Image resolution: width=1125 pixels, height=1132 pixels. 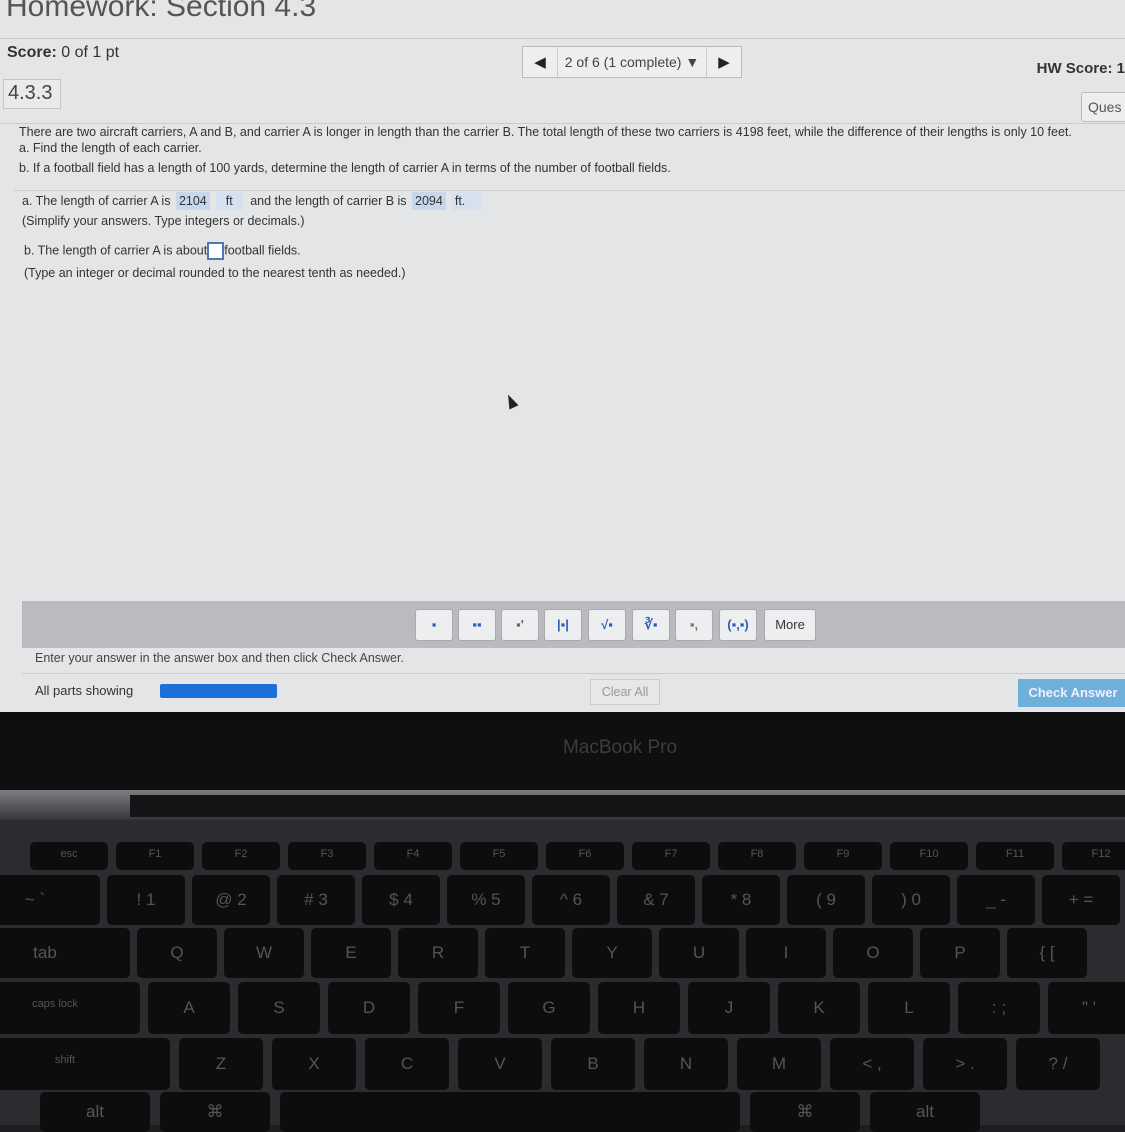 What do you see at coordinates (1103, 107) in the screenshot?
I see `question-help-button: Ques` at bounding box center [1103, 107].